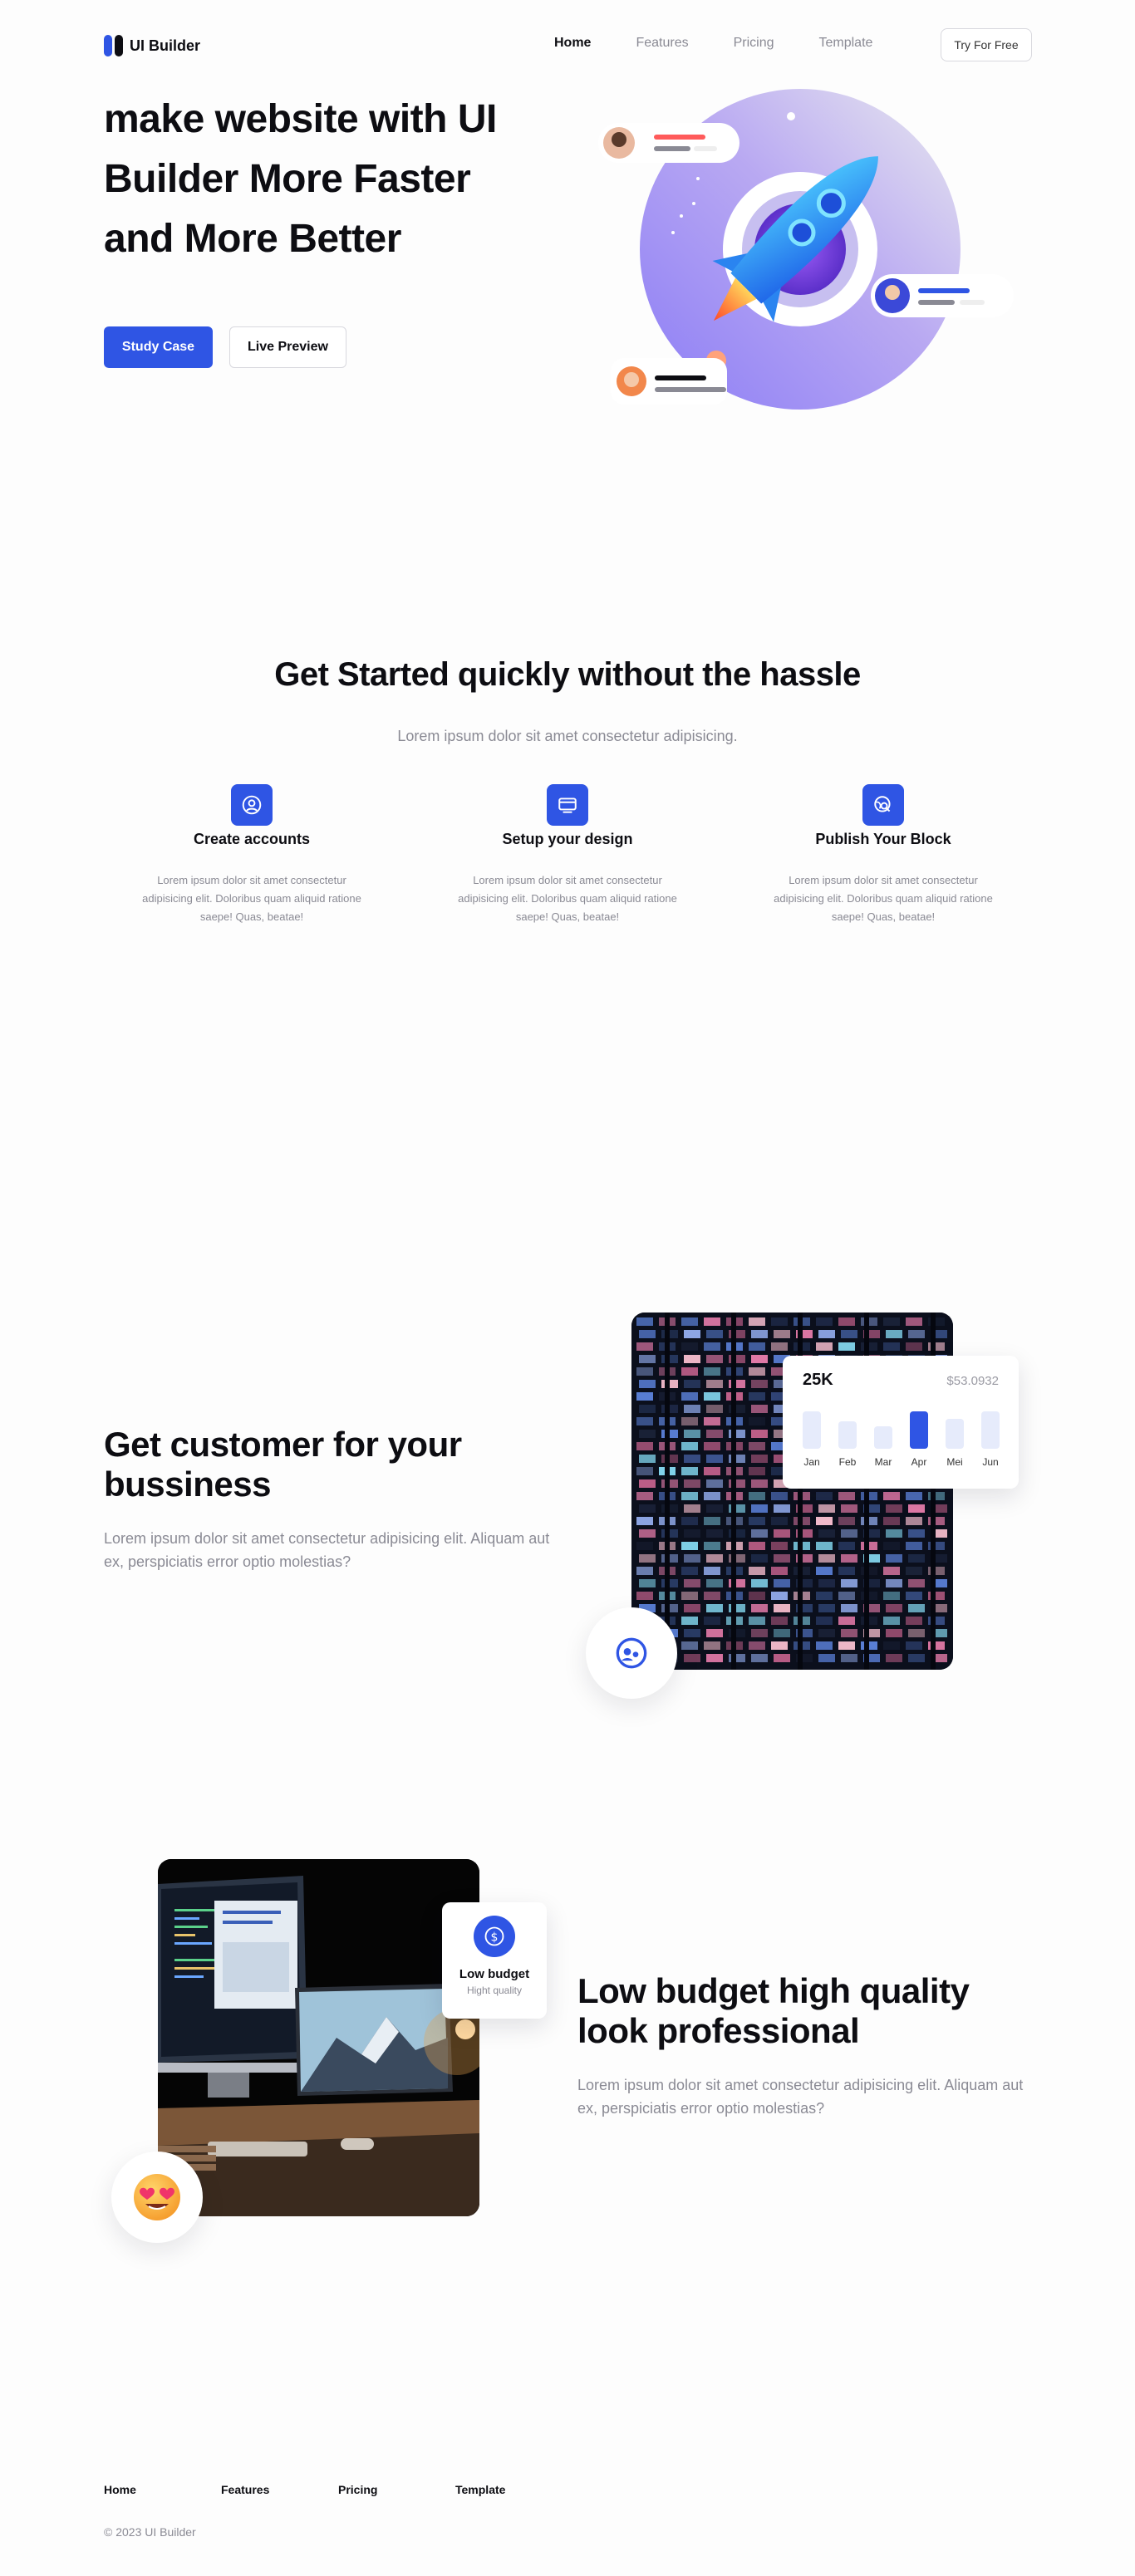 The width and height of the screenshot is (1135, 2576). I want to click on nav-links: Home Features Pricing Template, so click(735, 43).